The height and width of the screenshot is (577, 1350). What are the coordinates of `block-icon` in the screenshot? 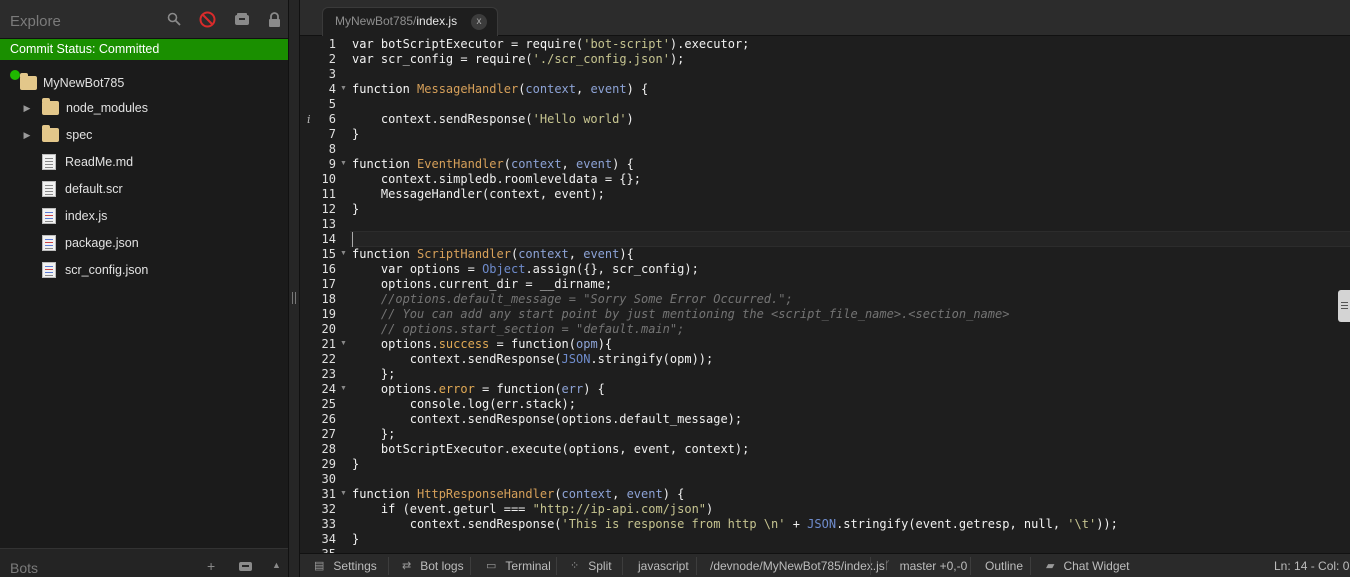 It's located at (207, 19).